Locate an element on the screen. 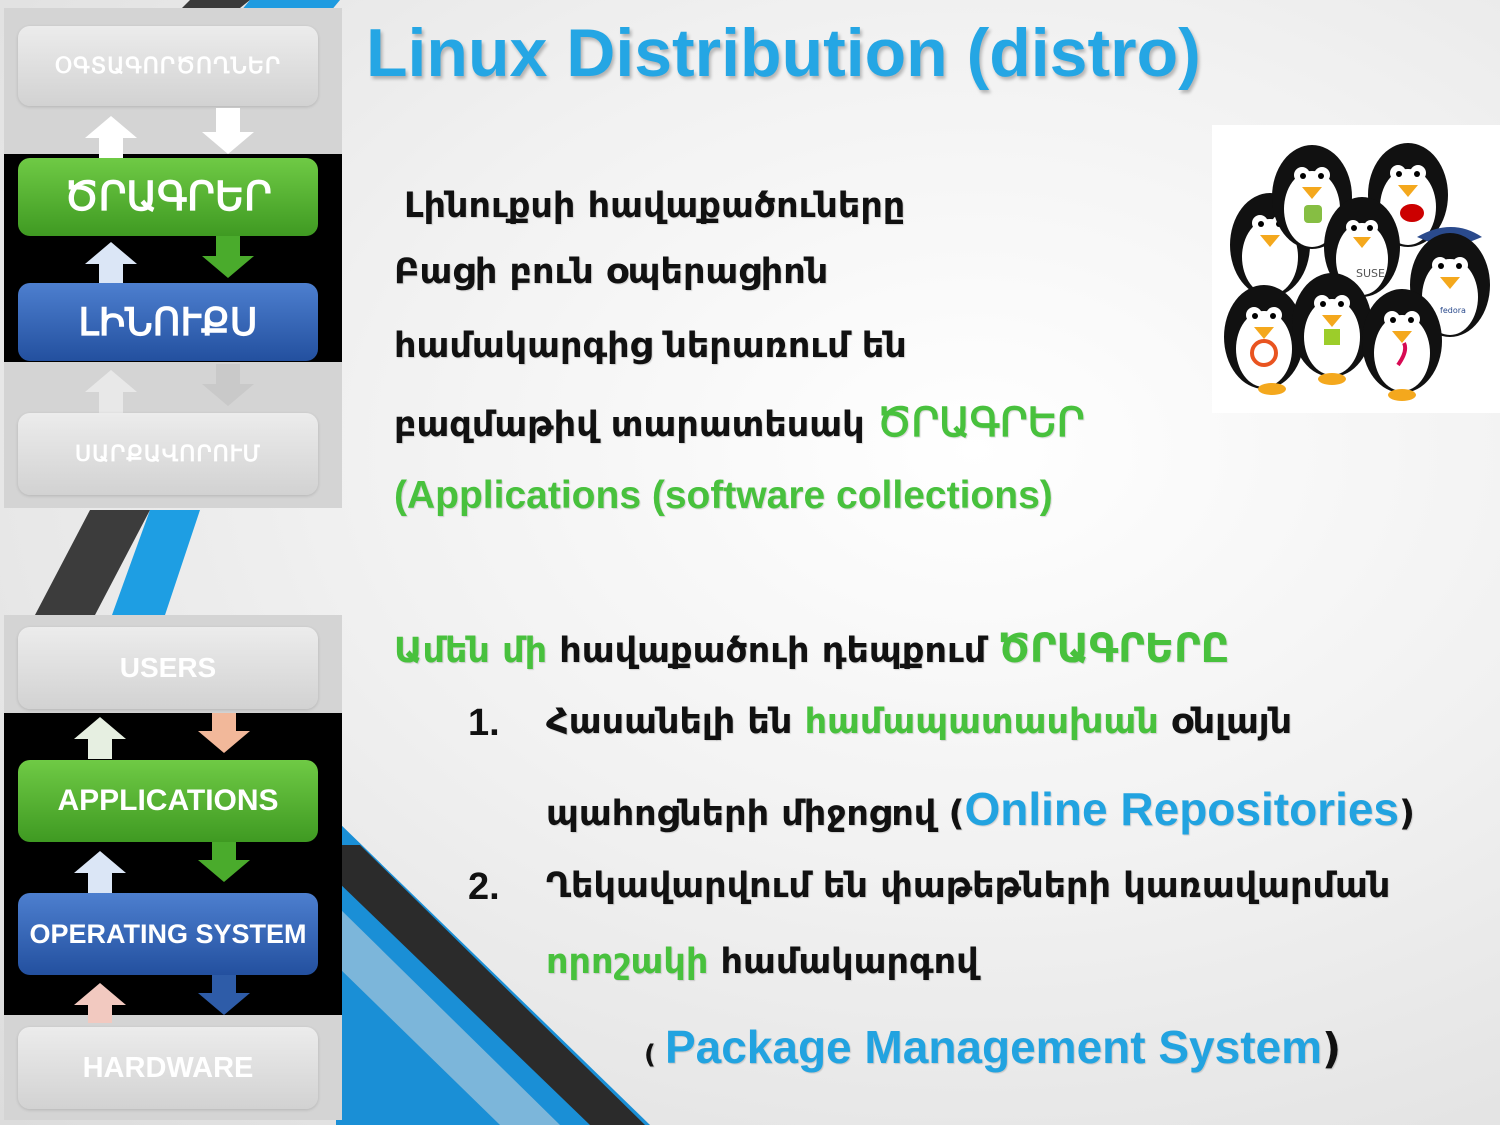 This screenshot has height=1125, width=1500. item-1-line-1: Հասանելի են համապատասխան օնլայն is located at coordinates (919, 722).